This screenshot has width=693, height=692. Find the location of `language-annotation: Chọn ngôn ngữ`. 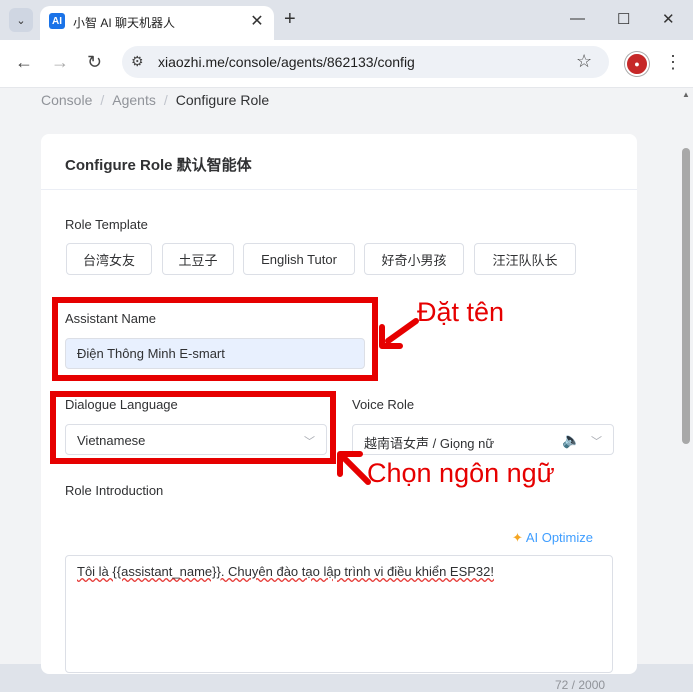

language-annotation: Chọn ngôn ngữ is located at coordinates (461, 473).